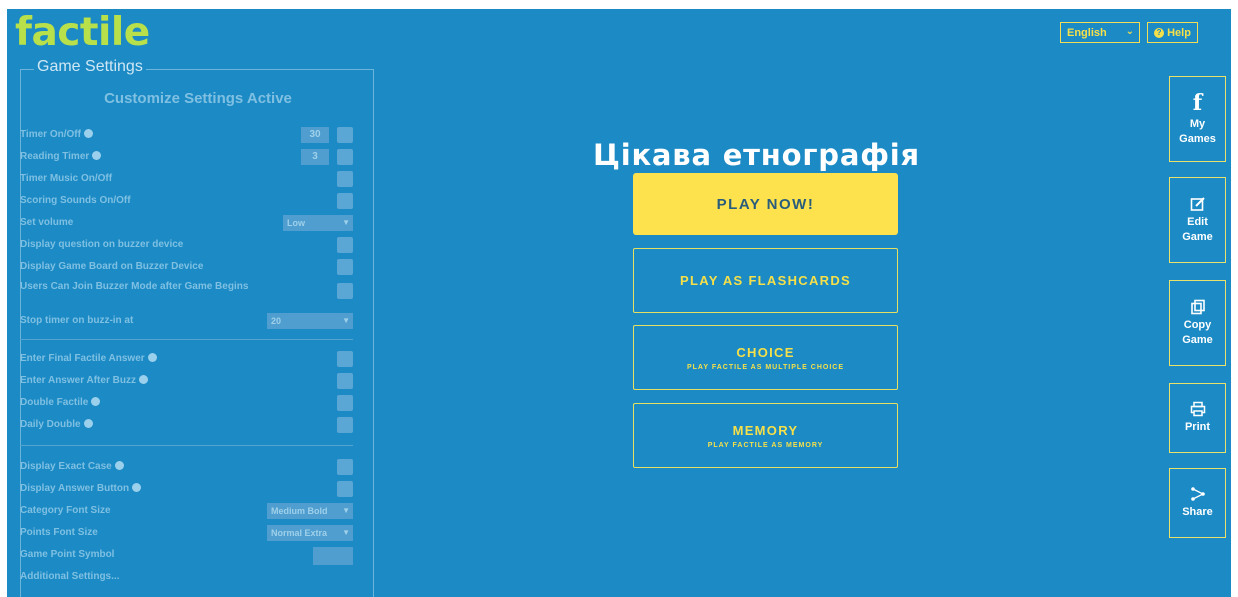 The image size is (1238, 597). What do you see at coordinates (1087, 32) in the screenshot?
I see `language-value: English` at bounding box center [1087, 32].